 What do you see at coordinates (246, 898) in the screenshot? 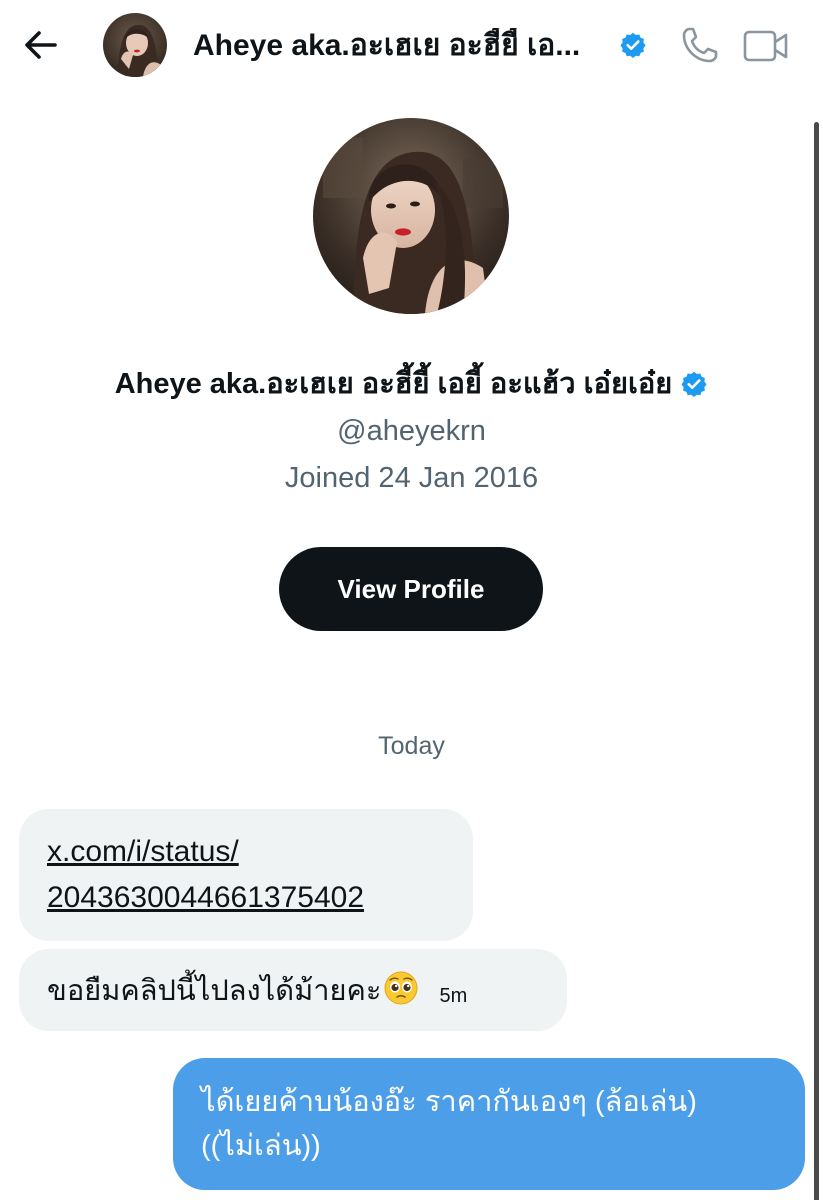
I see `message-link-line: 2043630044661375402` at bounding box center [246, 898].